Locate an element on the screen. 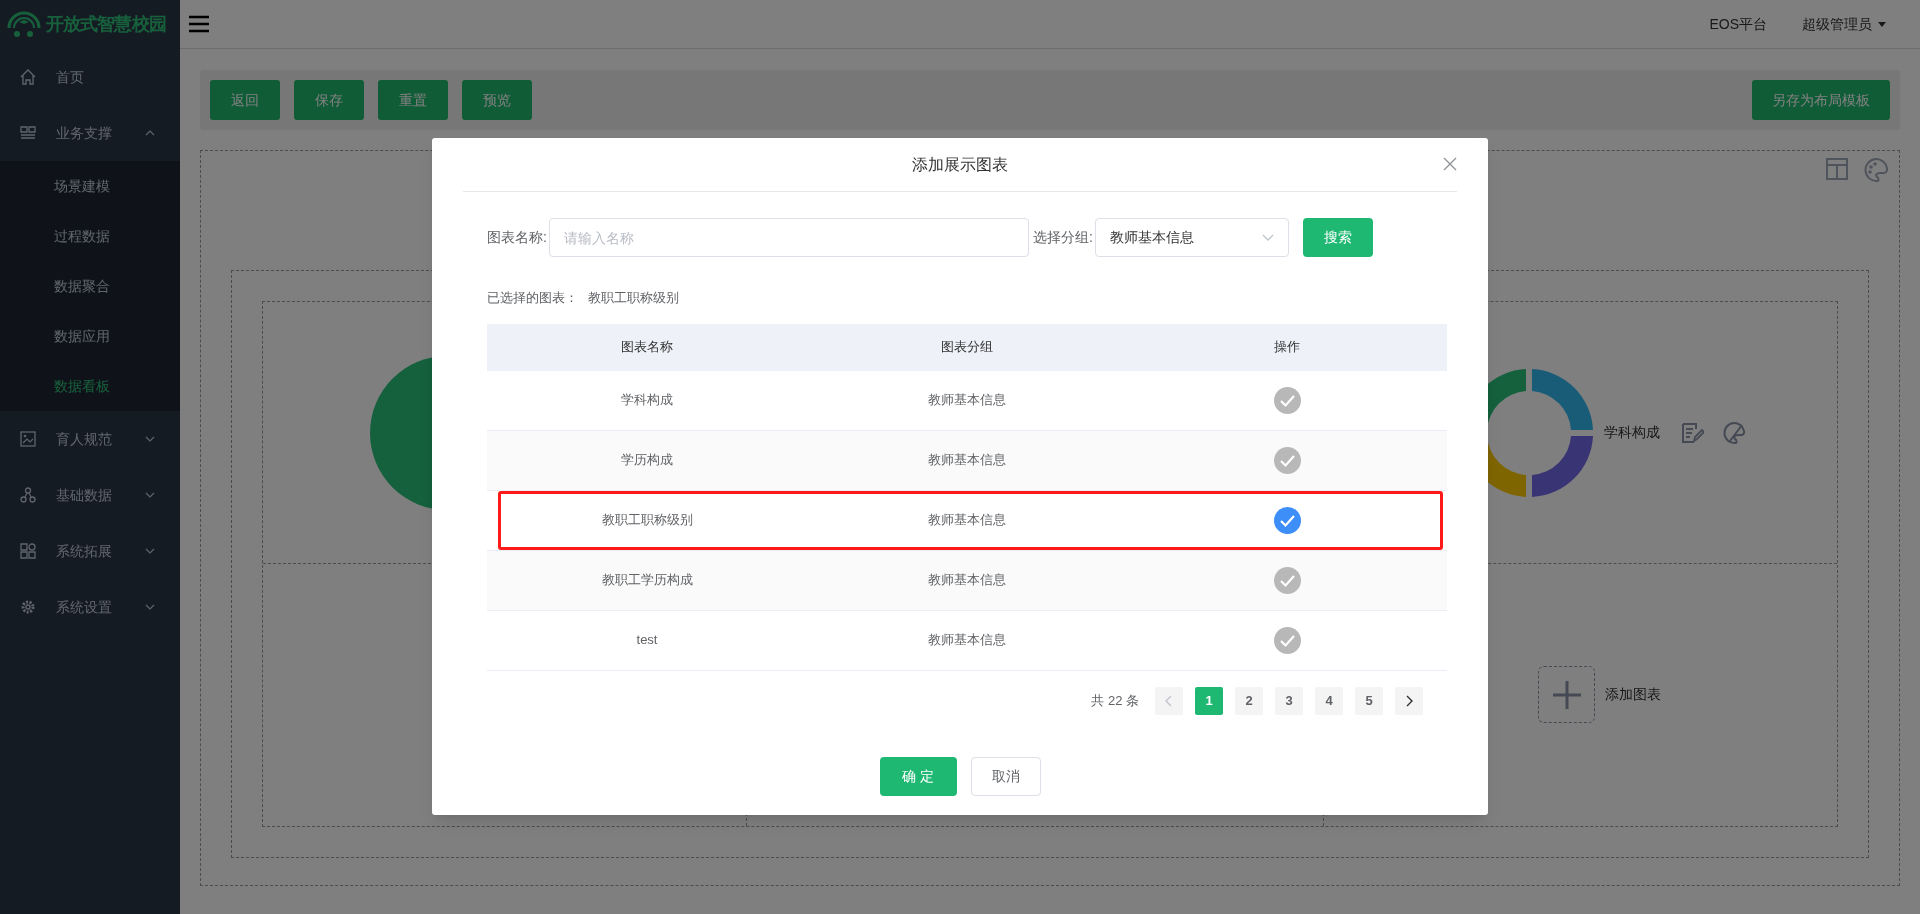 The image size is (1920, 914). sidebar-item: 系统拓展 is located at coordinates (90, 551).